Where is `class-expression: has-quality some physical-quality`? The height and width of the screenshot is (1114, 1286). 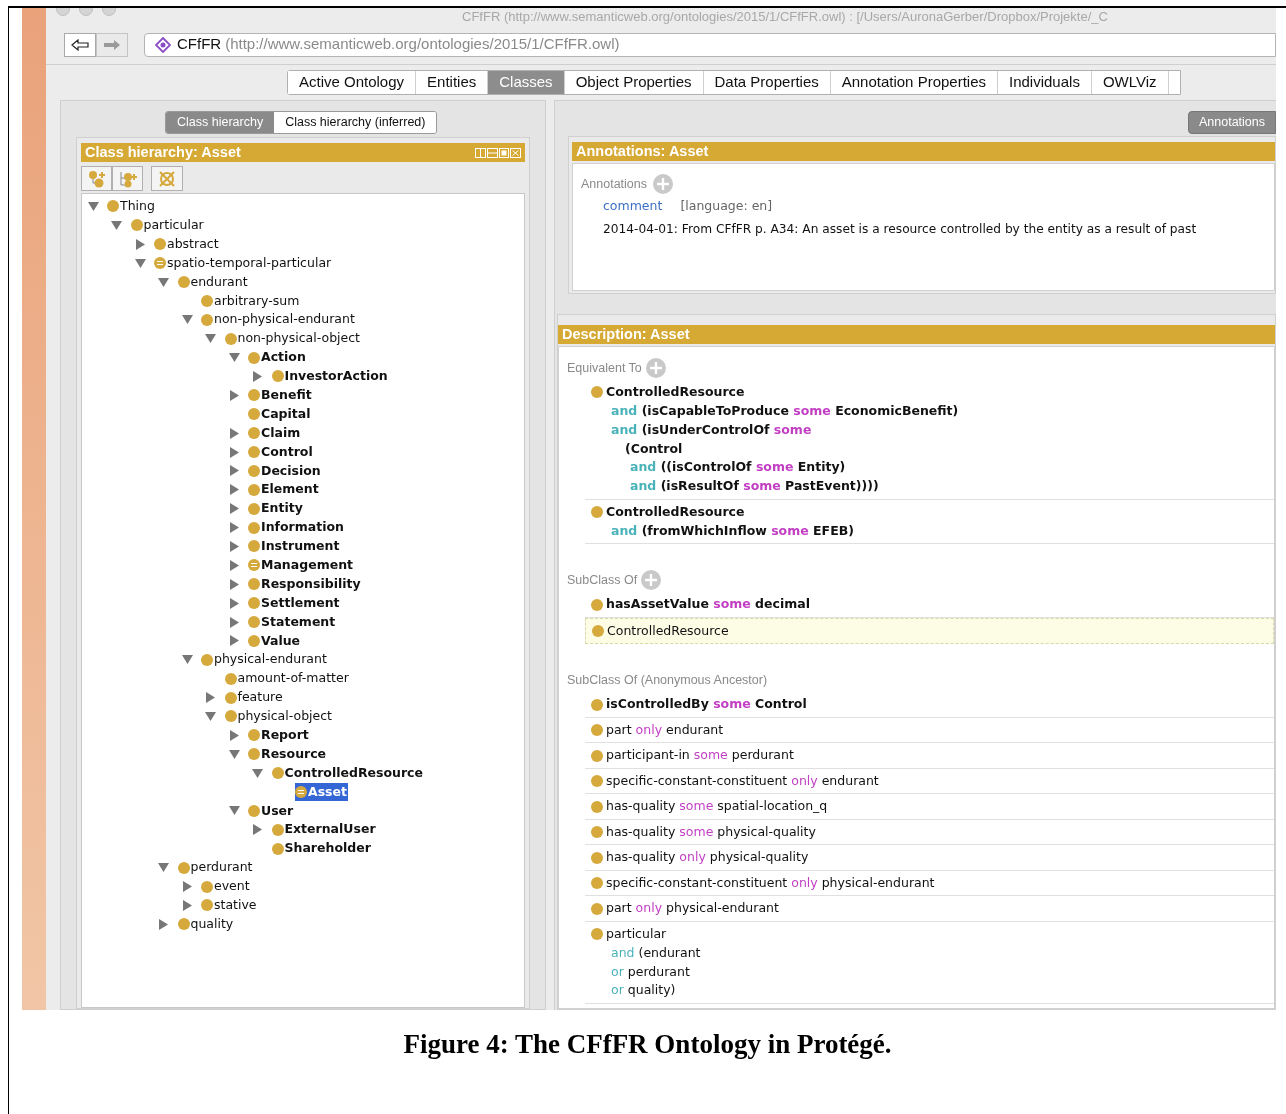 class-expression: has-quality some physical-quality is located at coordinates (929, 832).